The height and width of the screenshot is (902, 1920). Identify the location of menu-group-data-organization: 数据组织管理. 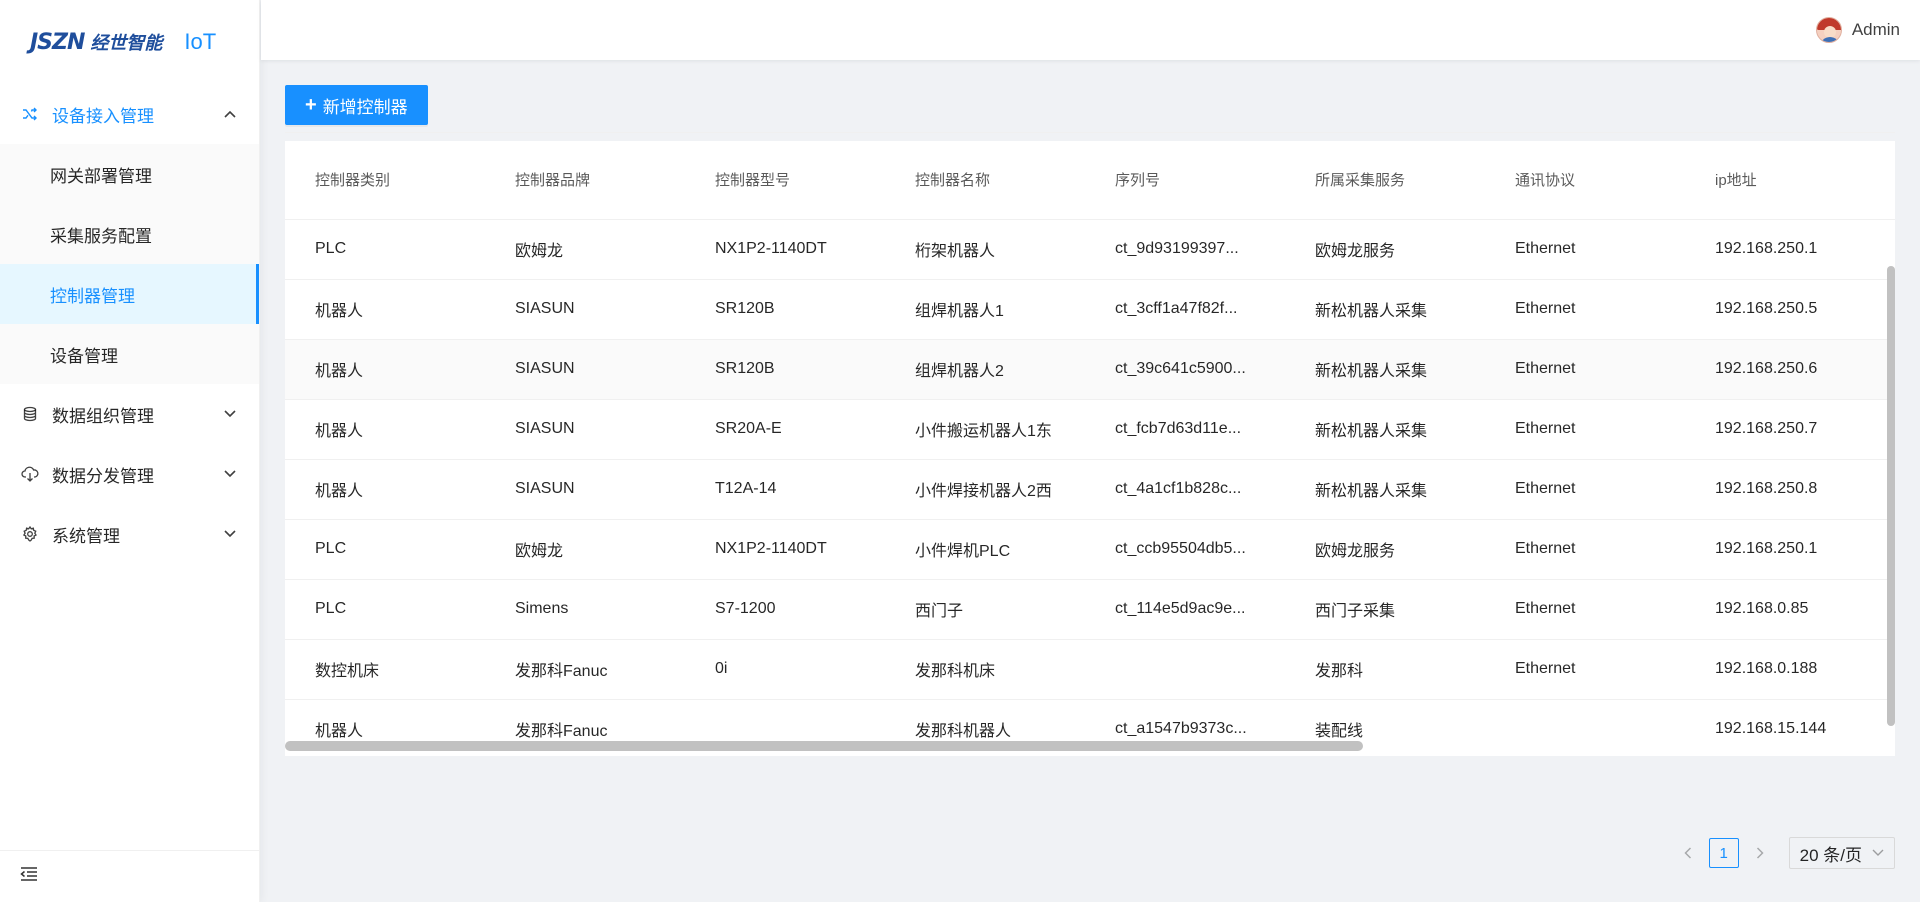
(129, 414).